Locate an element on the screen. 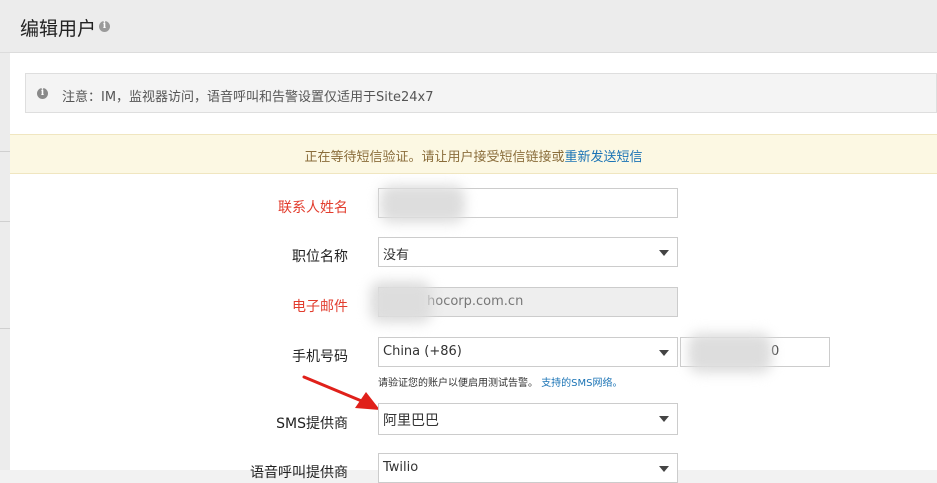  phone-hint: 请验证您的账户以便启用测试告警。 支持的SMS网络。 is located at coordinates (500, 381).